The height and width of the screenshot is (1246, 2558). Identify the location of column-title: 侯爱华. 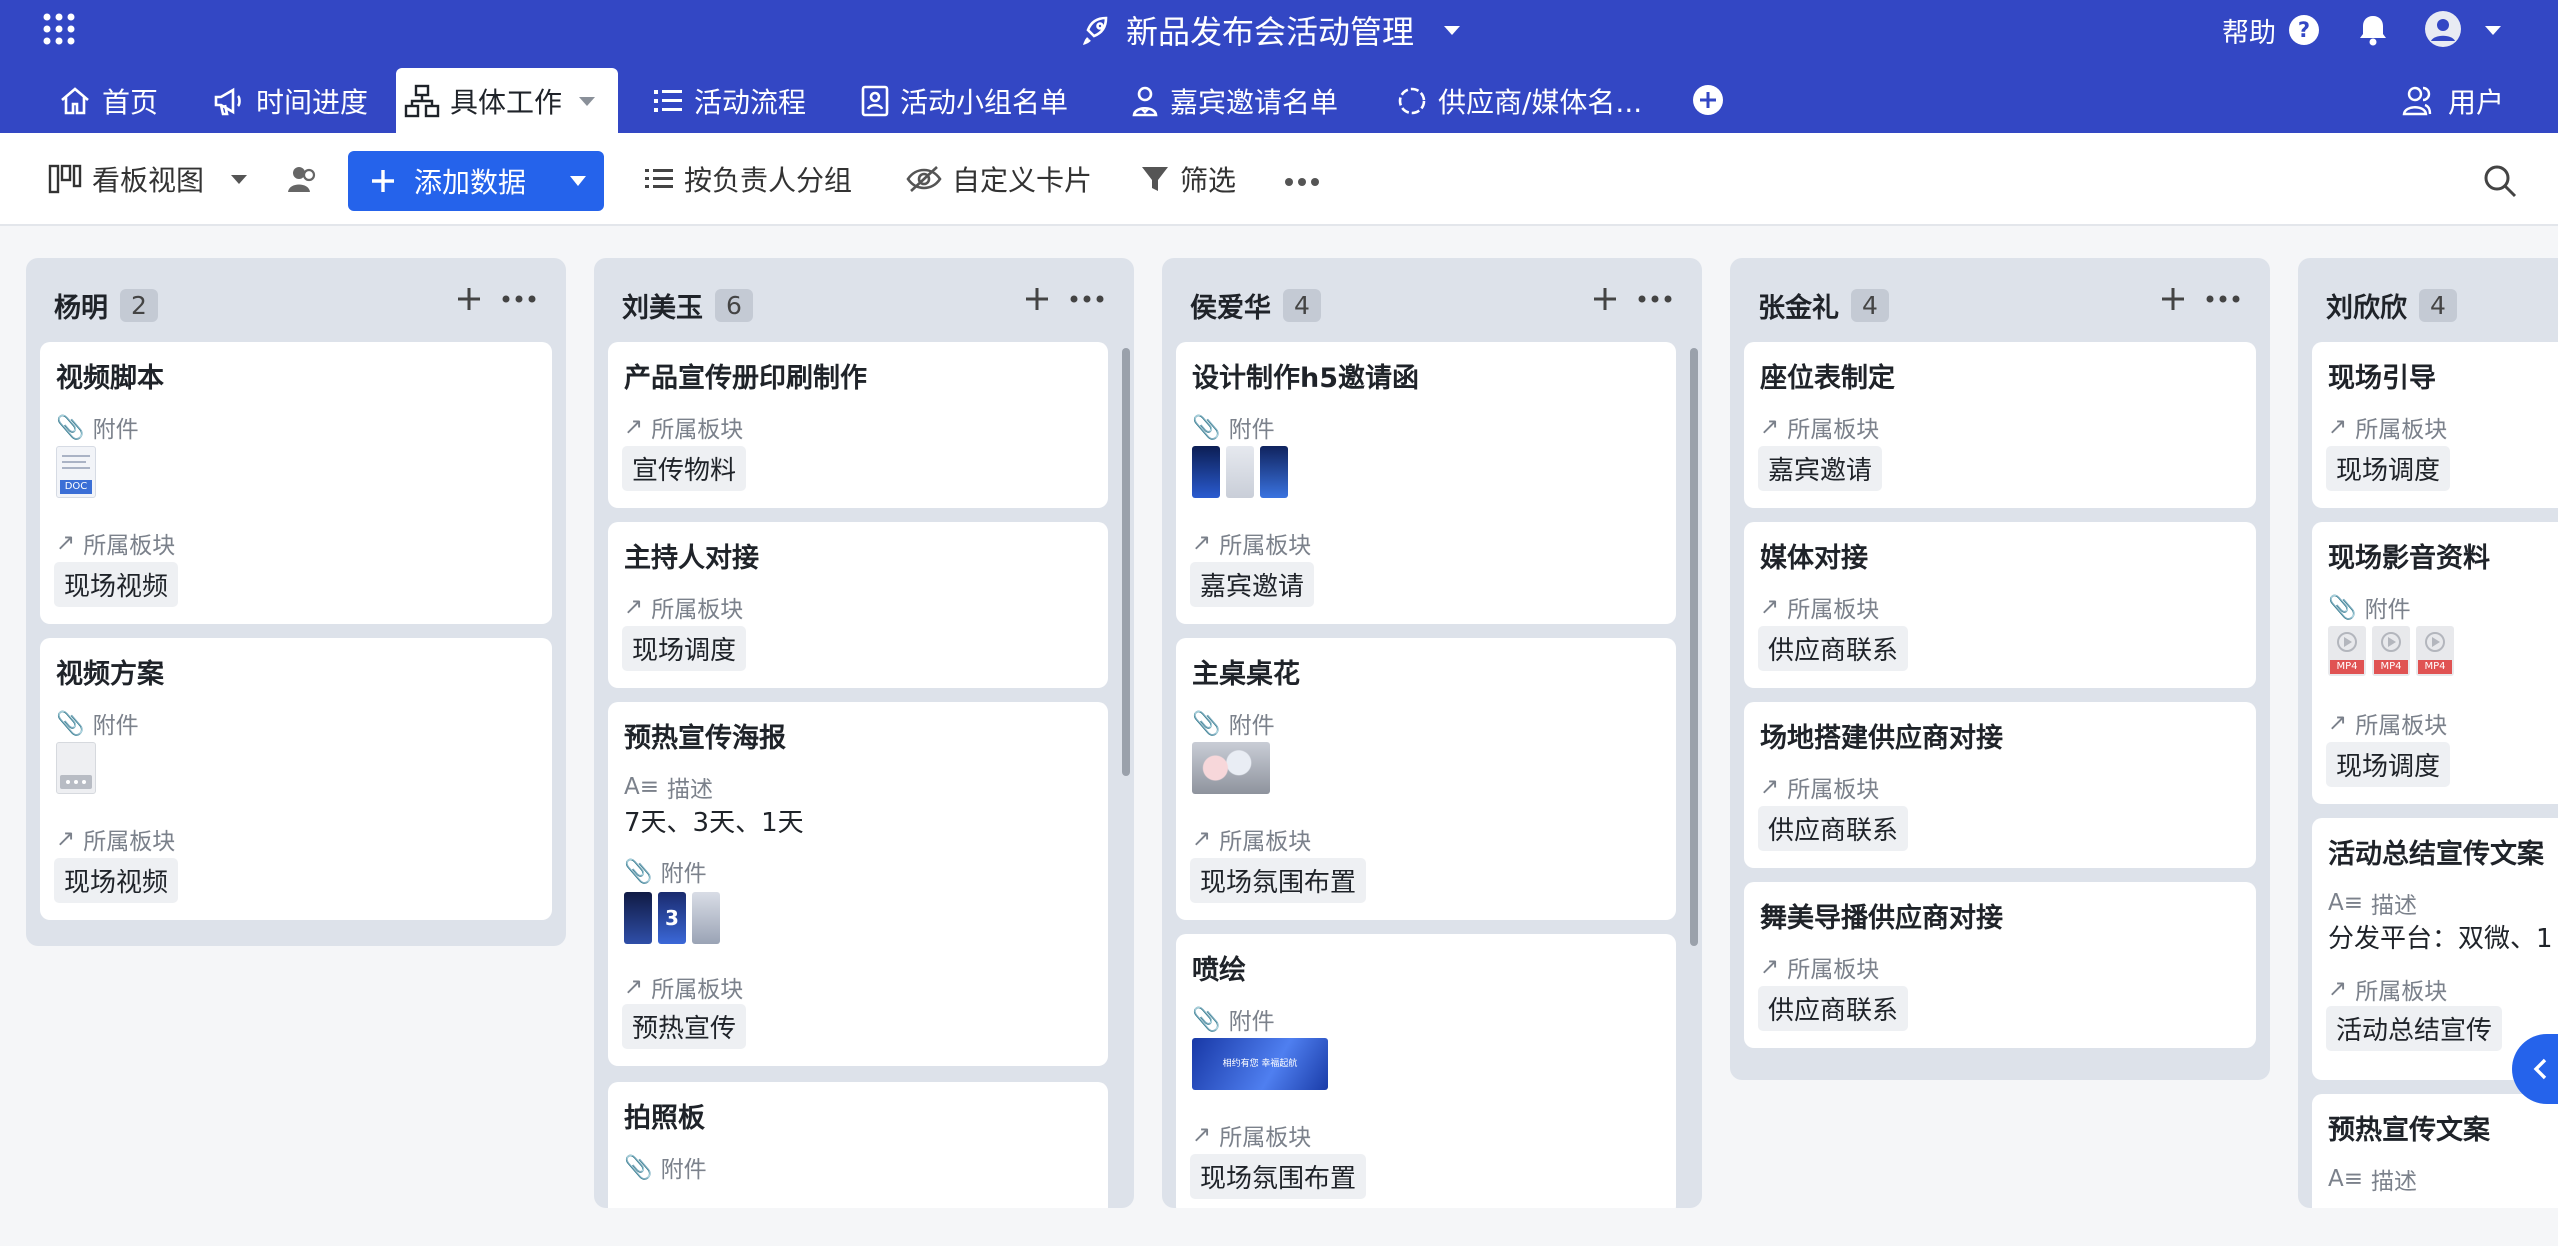
(1230, 308).